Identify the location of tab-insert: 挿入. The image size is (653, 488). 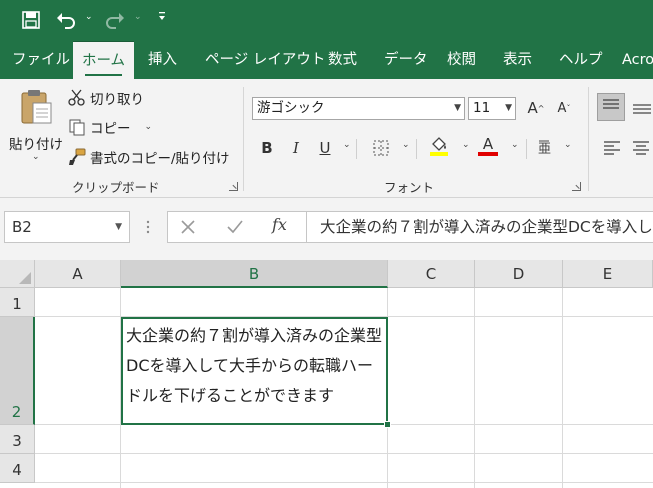
(162, 60).